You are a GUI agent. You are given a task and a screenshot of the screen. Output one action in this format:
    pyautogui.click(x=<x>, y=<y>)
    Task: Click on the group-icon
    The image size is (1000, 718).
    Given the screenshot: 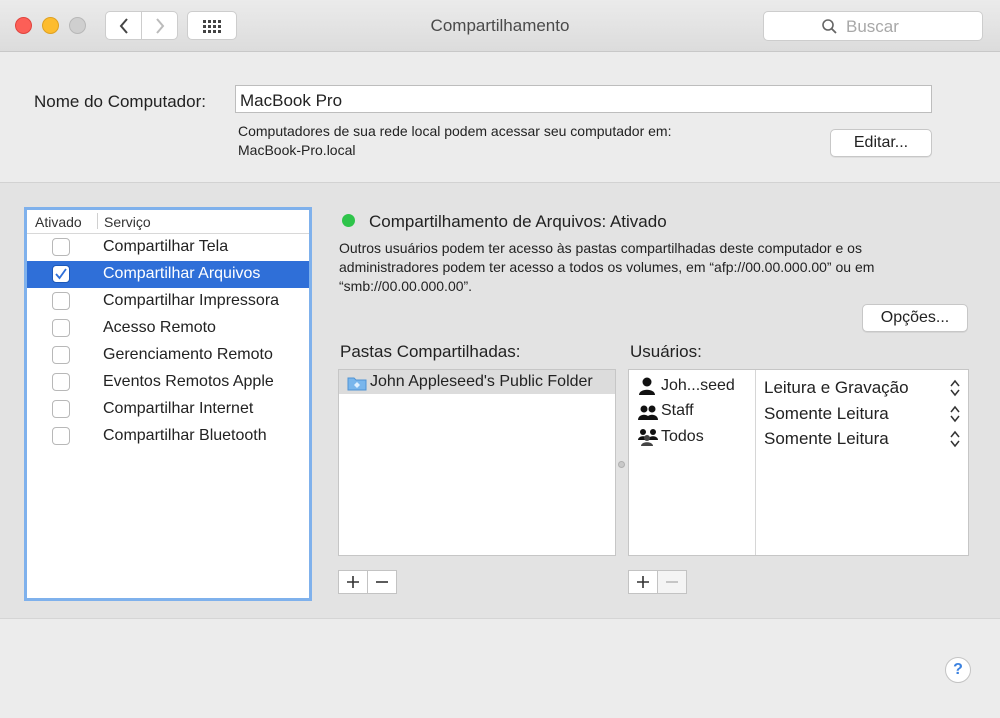 What is the action you would take?
    pyautogui.click(x=648, y=412)
    